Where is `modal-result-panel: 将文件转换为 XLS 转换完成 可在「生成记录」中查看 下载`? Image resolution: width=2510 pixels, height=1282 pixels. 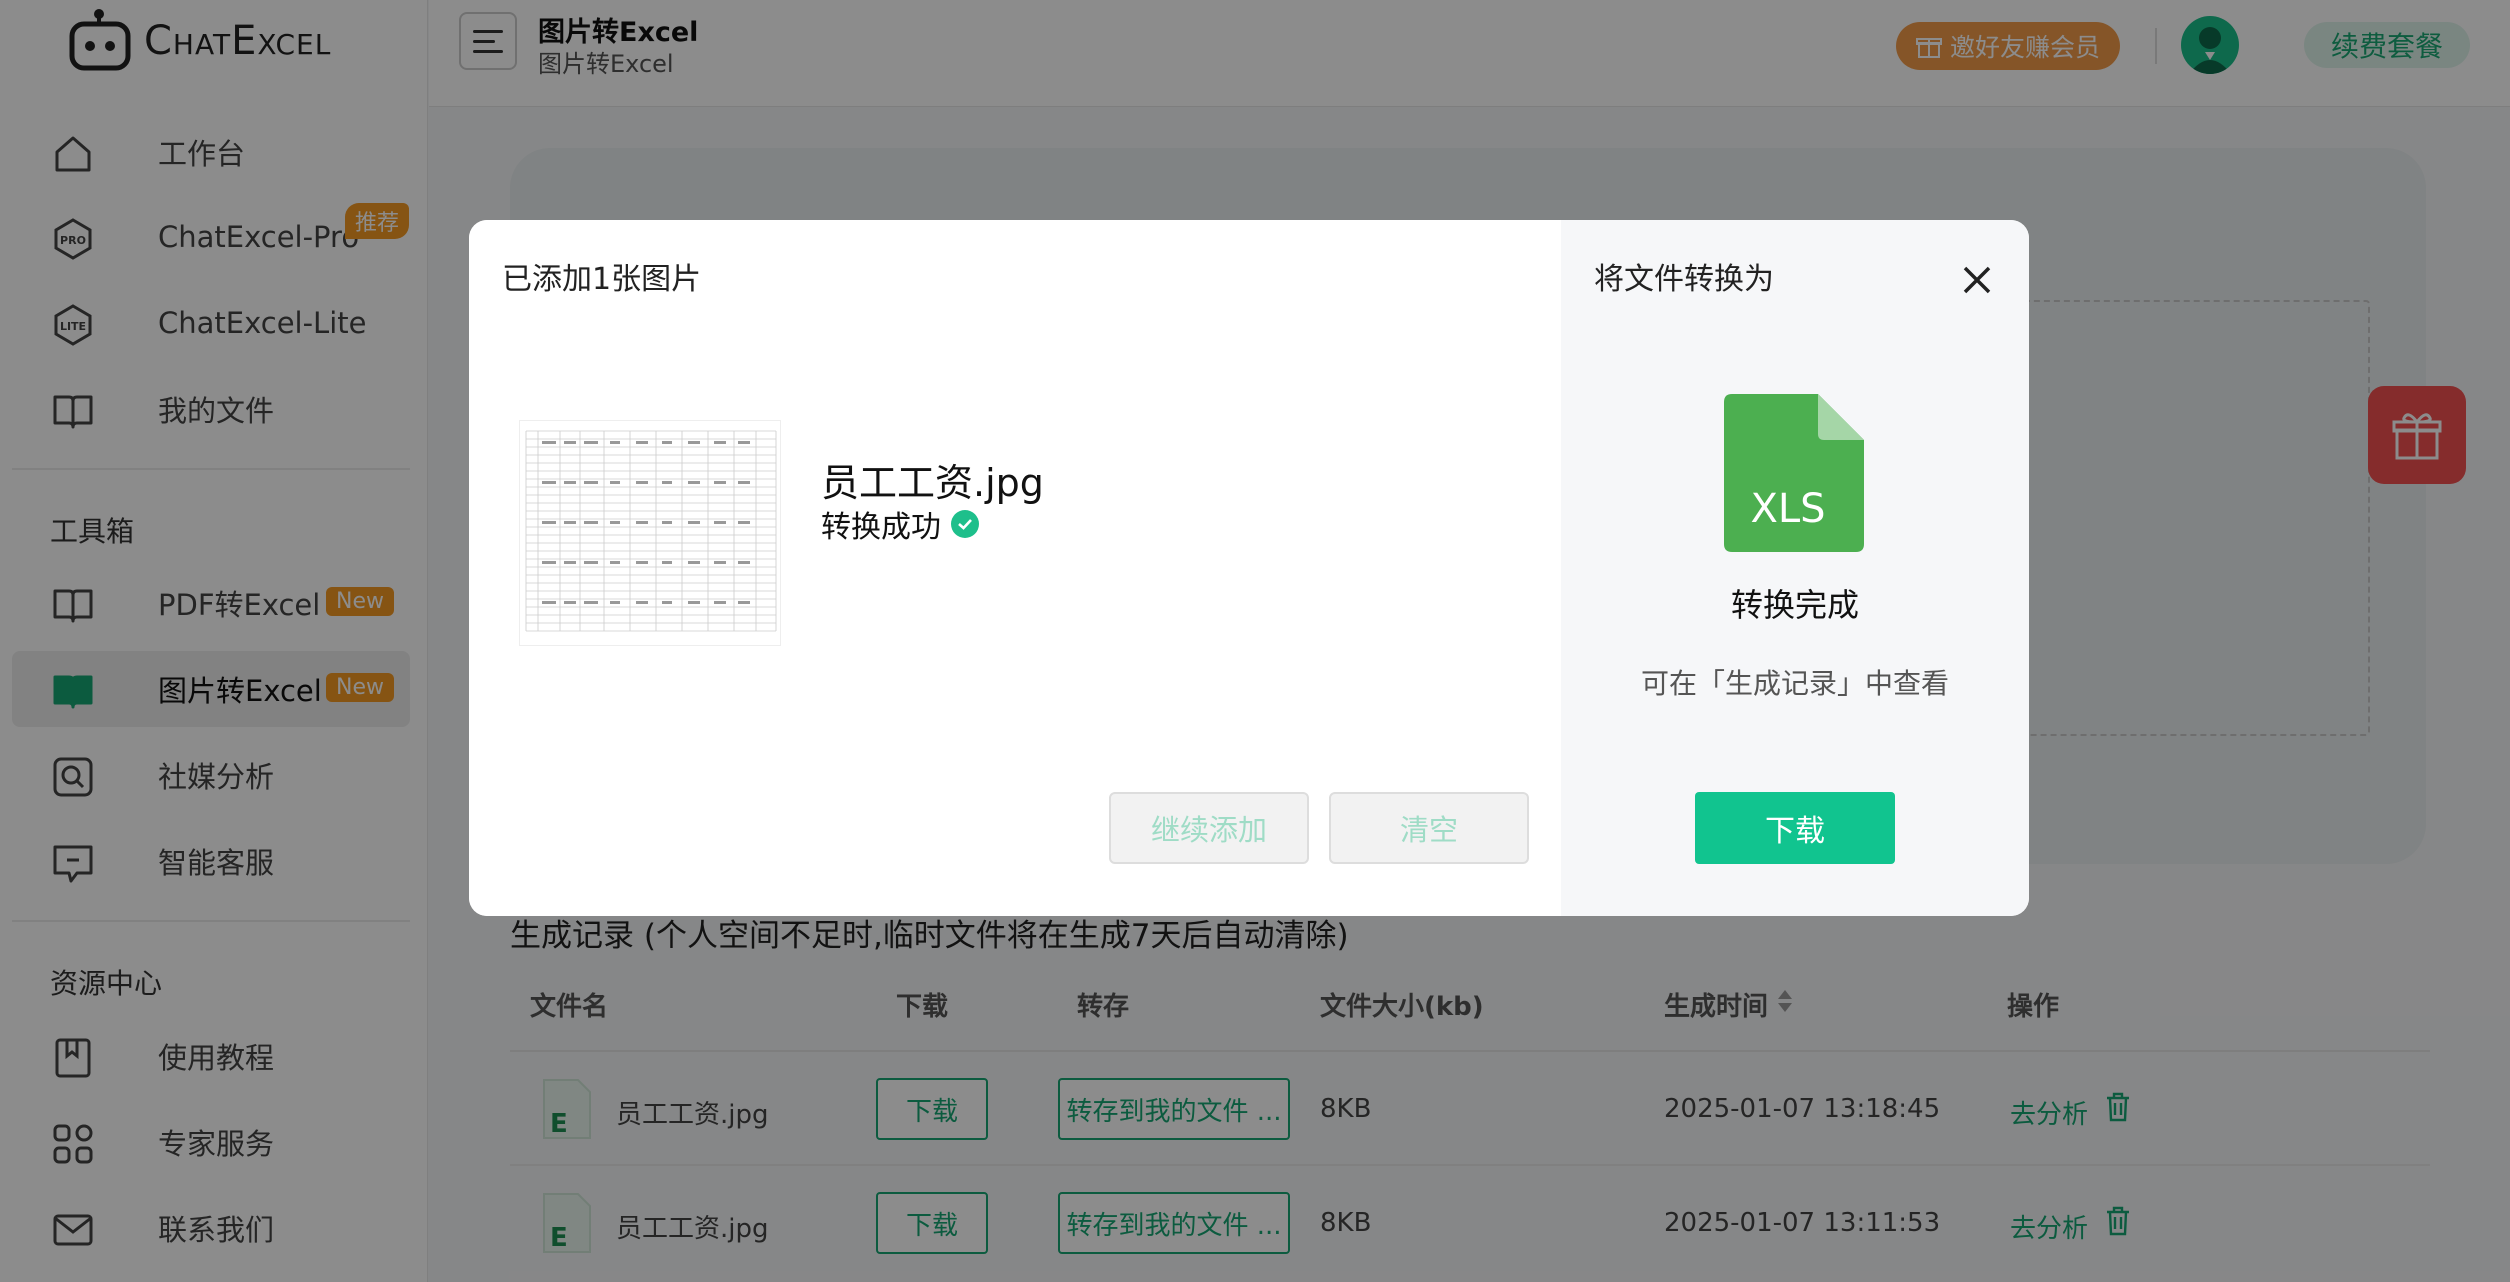
modal-result-panel: 将文件转换为 XLS 转换完成 可在「生成记录」中查看 下载 is located at coordinates (1795, 568).